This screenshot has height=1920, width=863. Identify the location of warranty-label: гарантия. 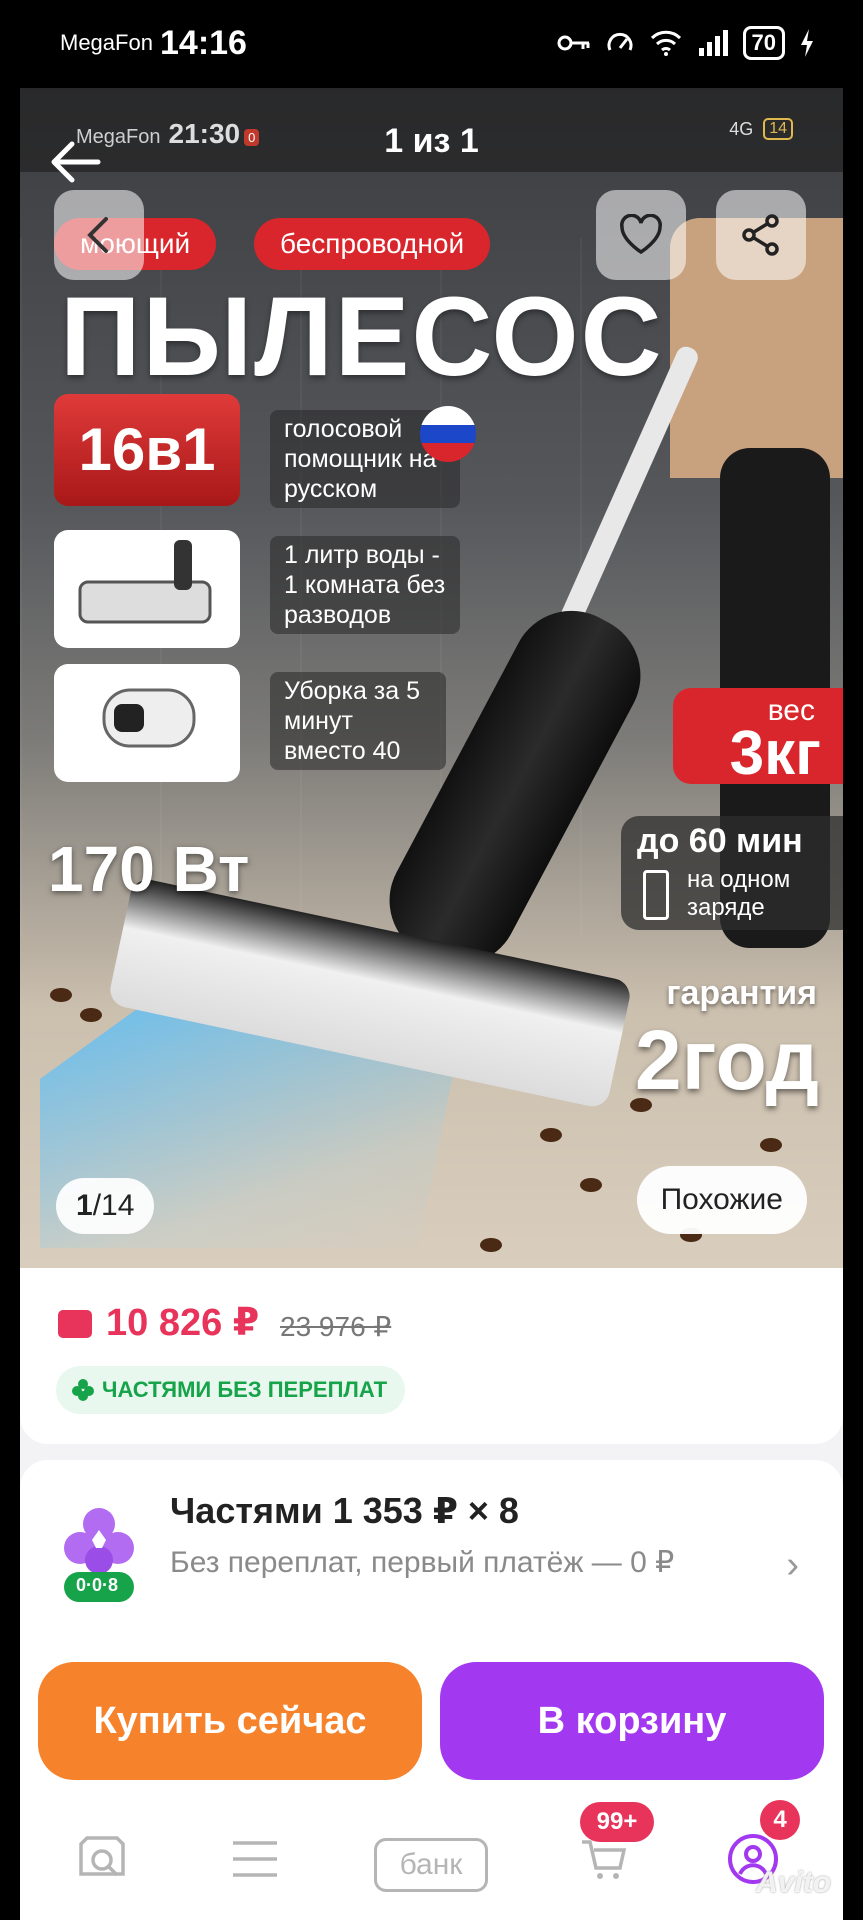
(741, 993).